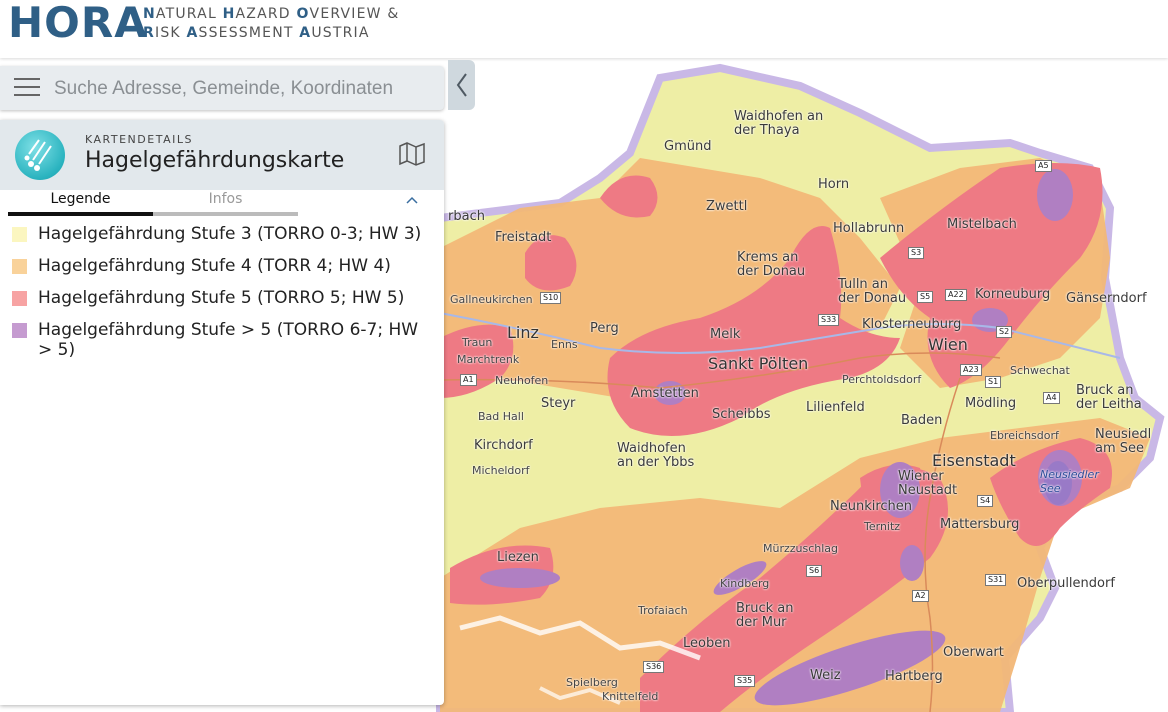 The height and width of the screenshot is (712, 1168). I want to click on road-shield: A1, so click(468, 380).